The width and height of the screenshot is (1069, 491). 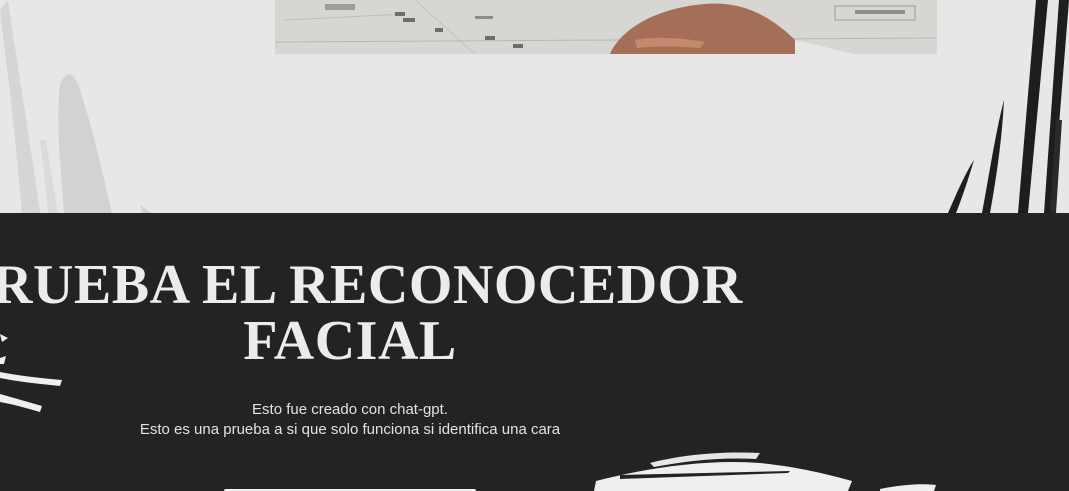 I want to click on gray-brush-decoration, so click(x=76, y=106).